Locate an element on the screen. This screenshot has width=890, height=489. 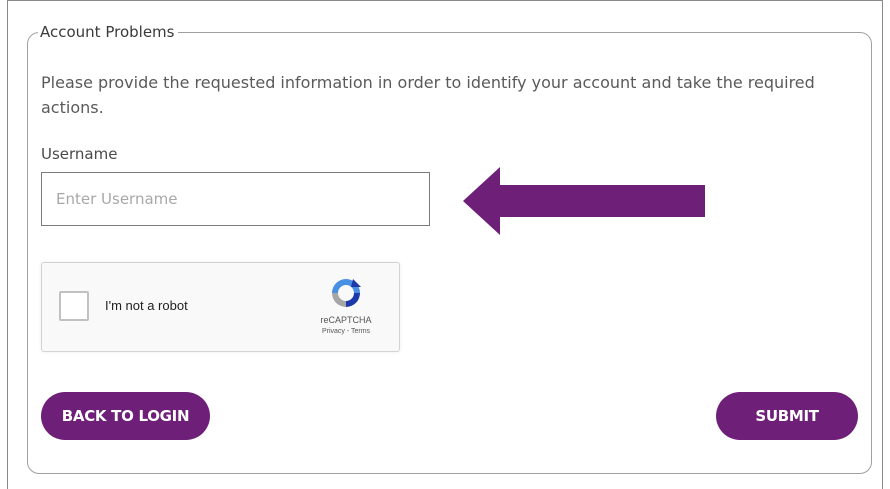
recaptcha-logo-icon is located at coordinates (346, 293).